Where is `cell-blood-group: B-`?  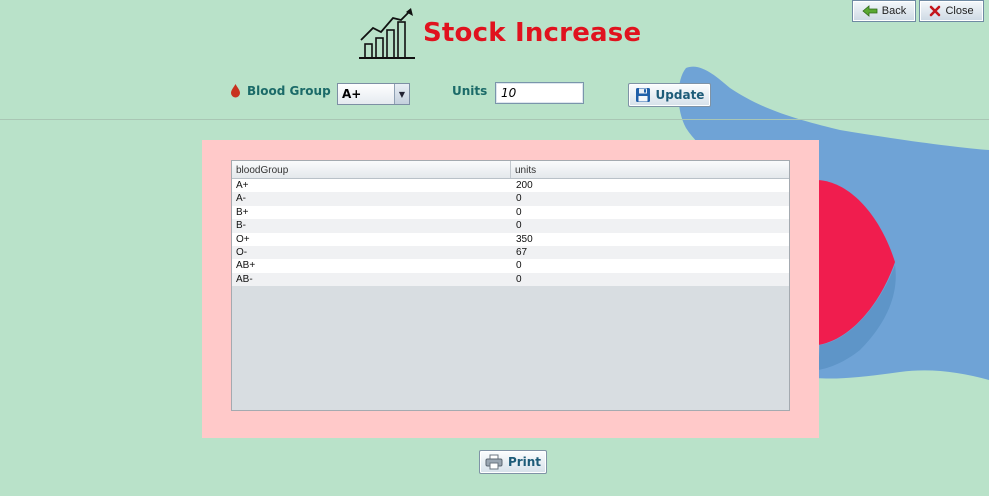
cell-blood-group: B- is located at coordinates (241, 226).